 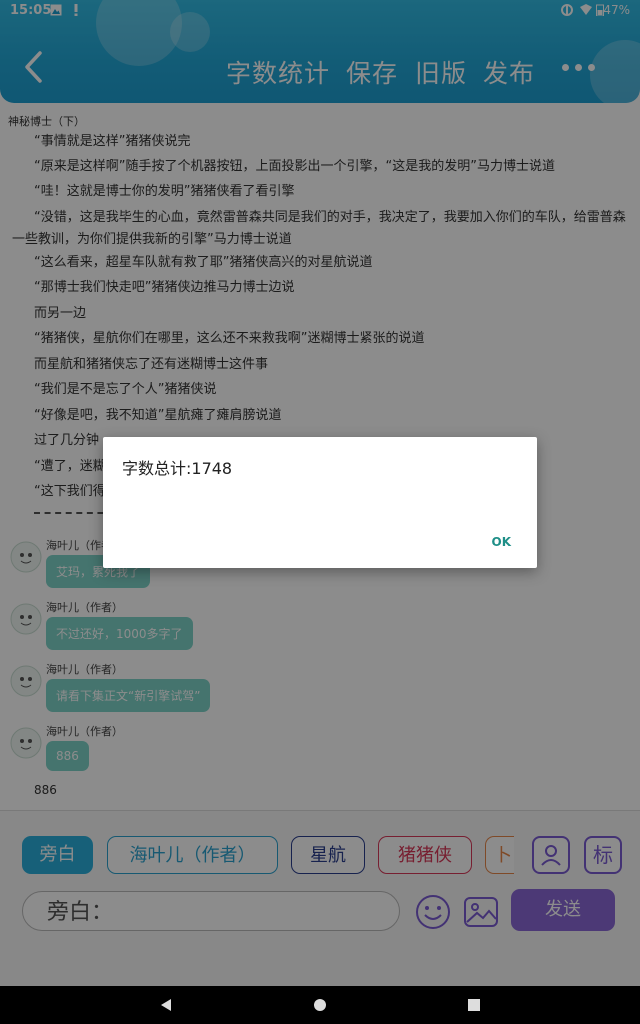 I want to click on nav-recents-icon, so click(x=474, y=1005).